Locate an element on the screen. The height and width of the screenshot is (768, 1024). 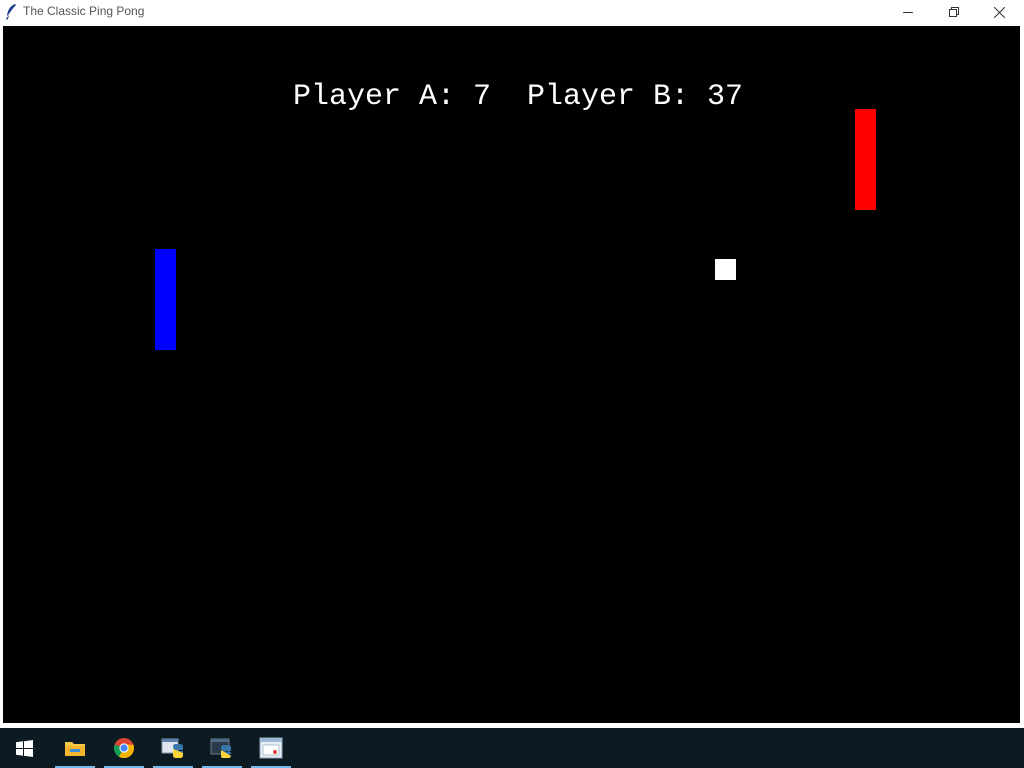
python-idle-icon is located at coordinates (172, 748).